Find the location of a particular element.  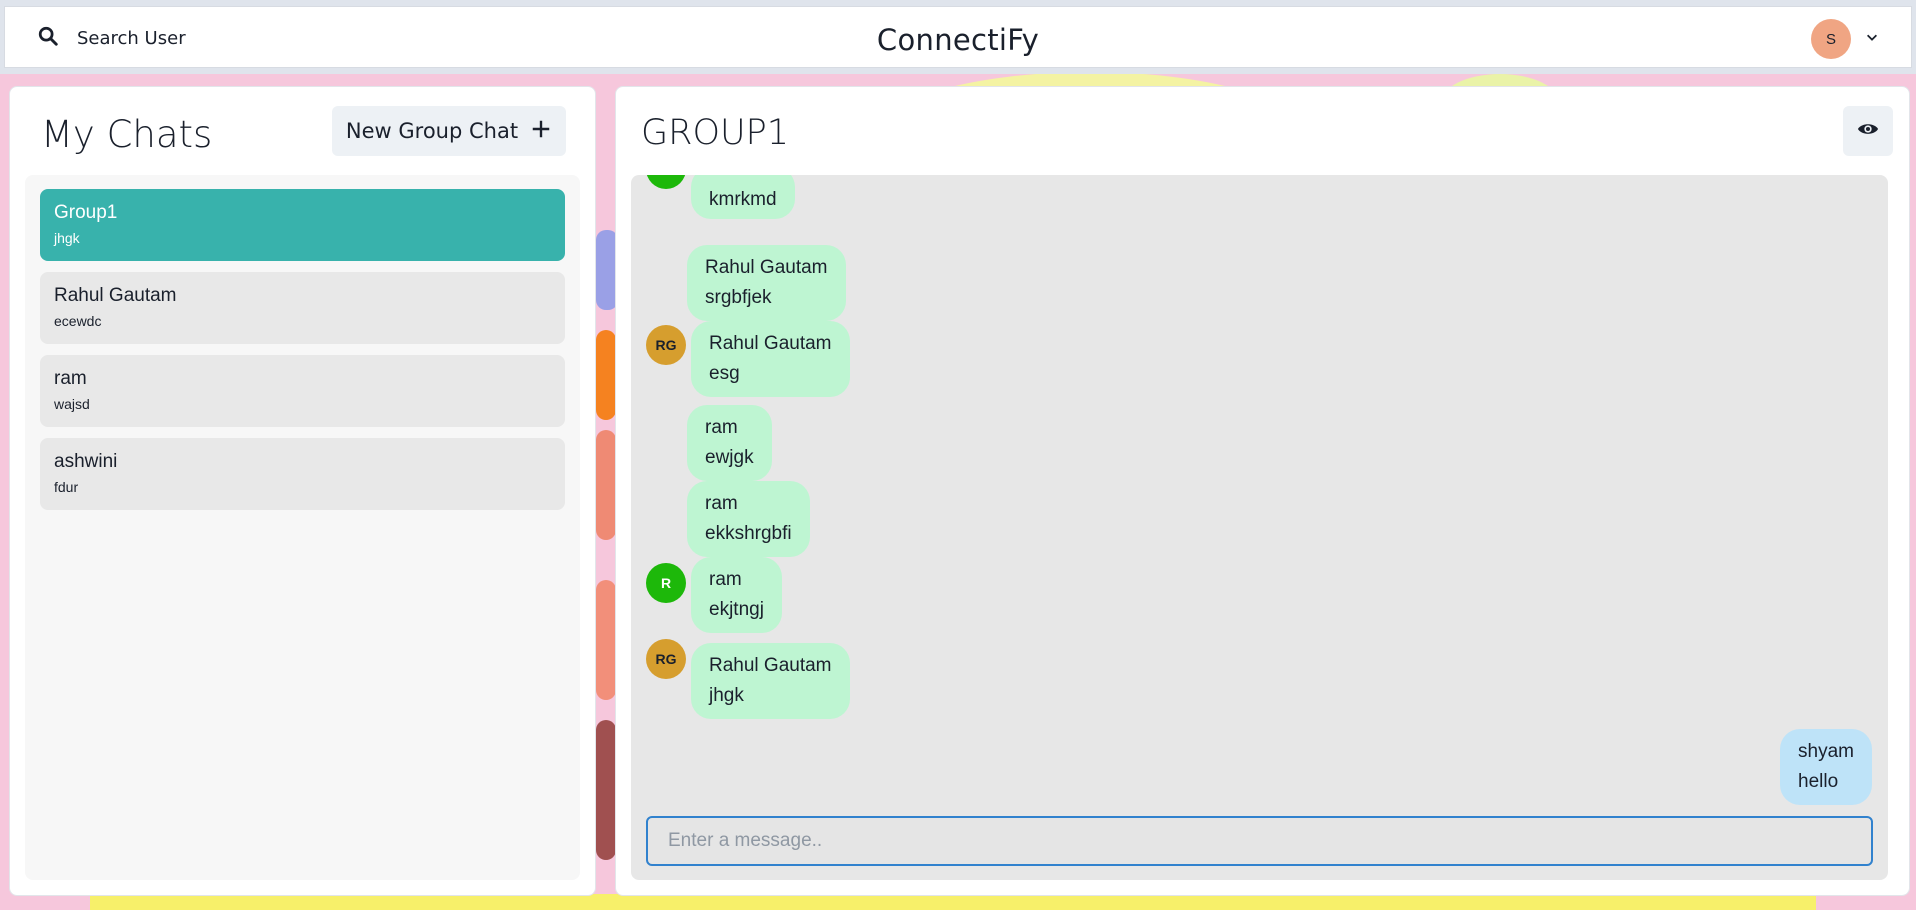

message-bubble: ram ewjgk is located at coordinates (729, 443).